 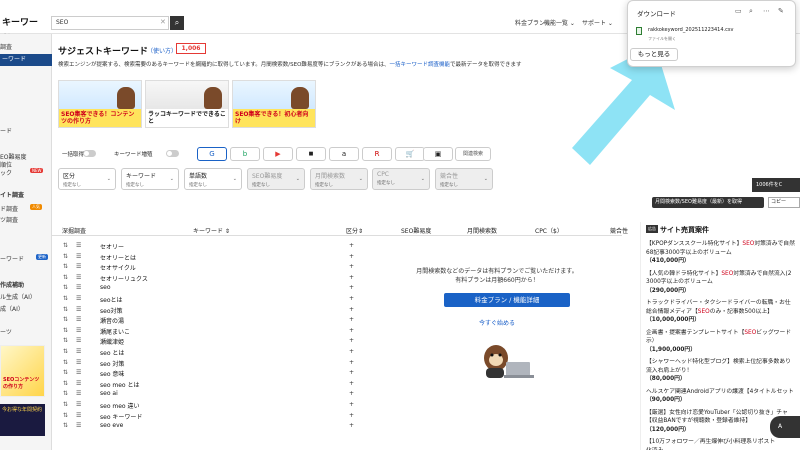 I want to click on th-volume: 月間検索数, so click(x=482, y=230).